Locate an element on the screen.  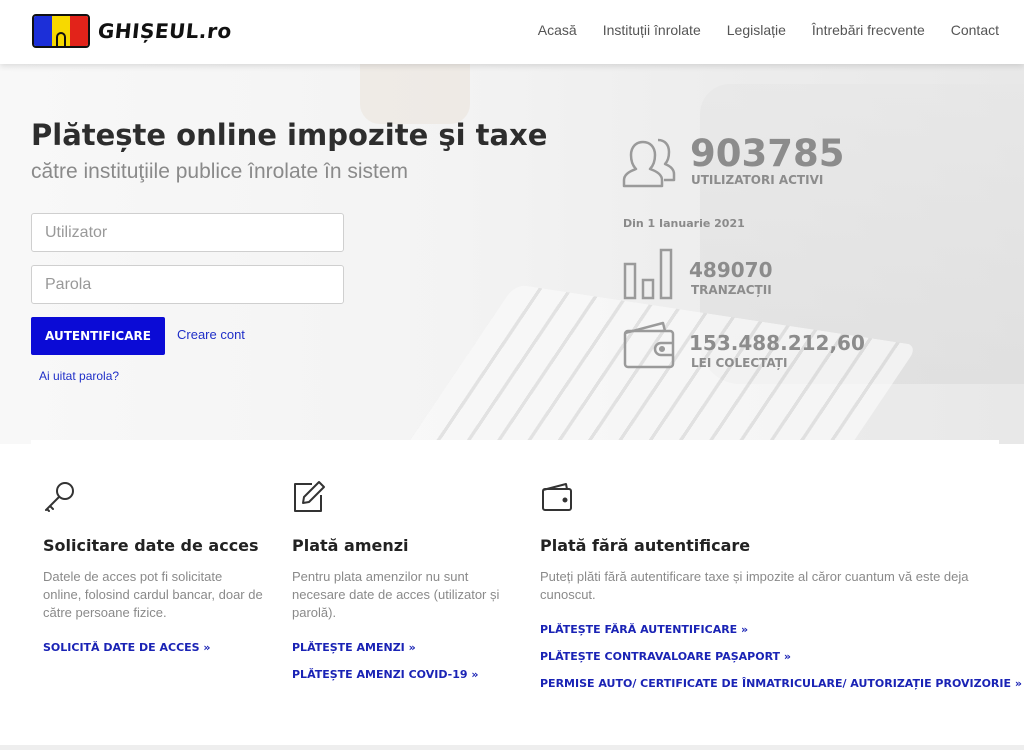
nav-item-institutions: Instituții înrolate is located at coordinates (652, 30).